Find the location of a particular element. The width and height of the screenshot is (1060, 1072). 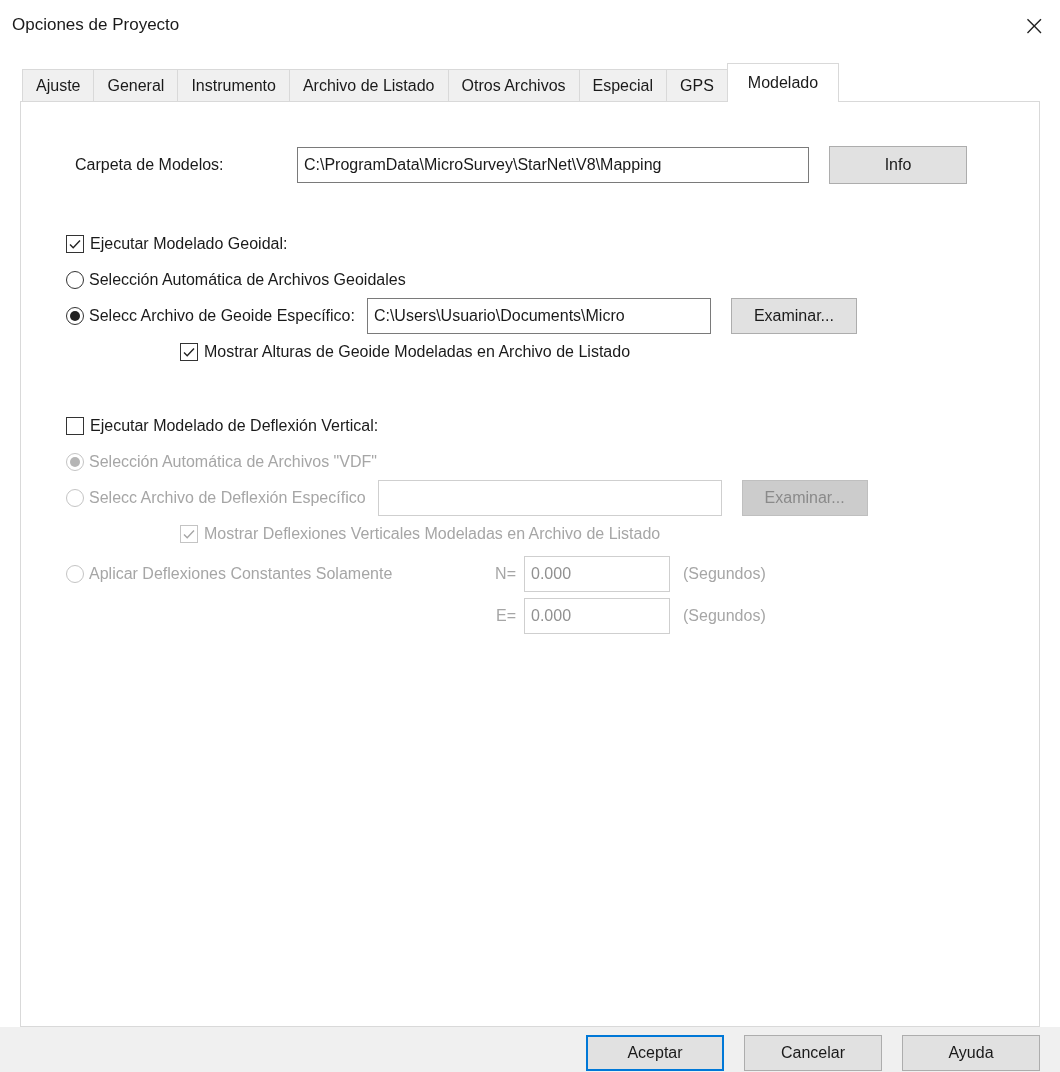

tab: Ajuste is located at coordinates (58, 85).